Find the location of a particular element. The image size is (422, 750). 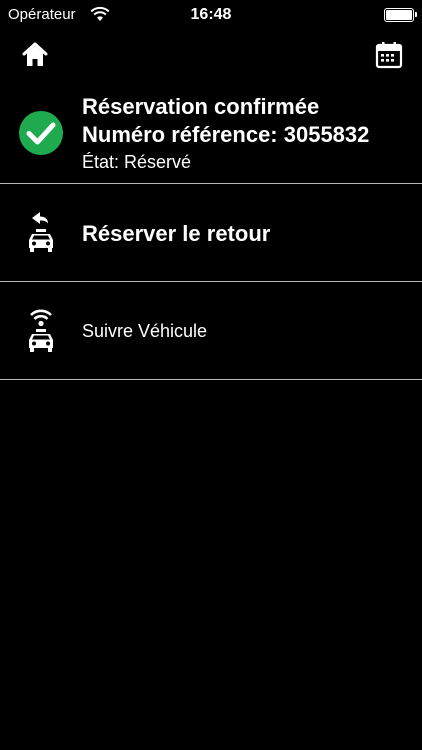

status-clock: 16:48 is located at coordinates (211, 14).